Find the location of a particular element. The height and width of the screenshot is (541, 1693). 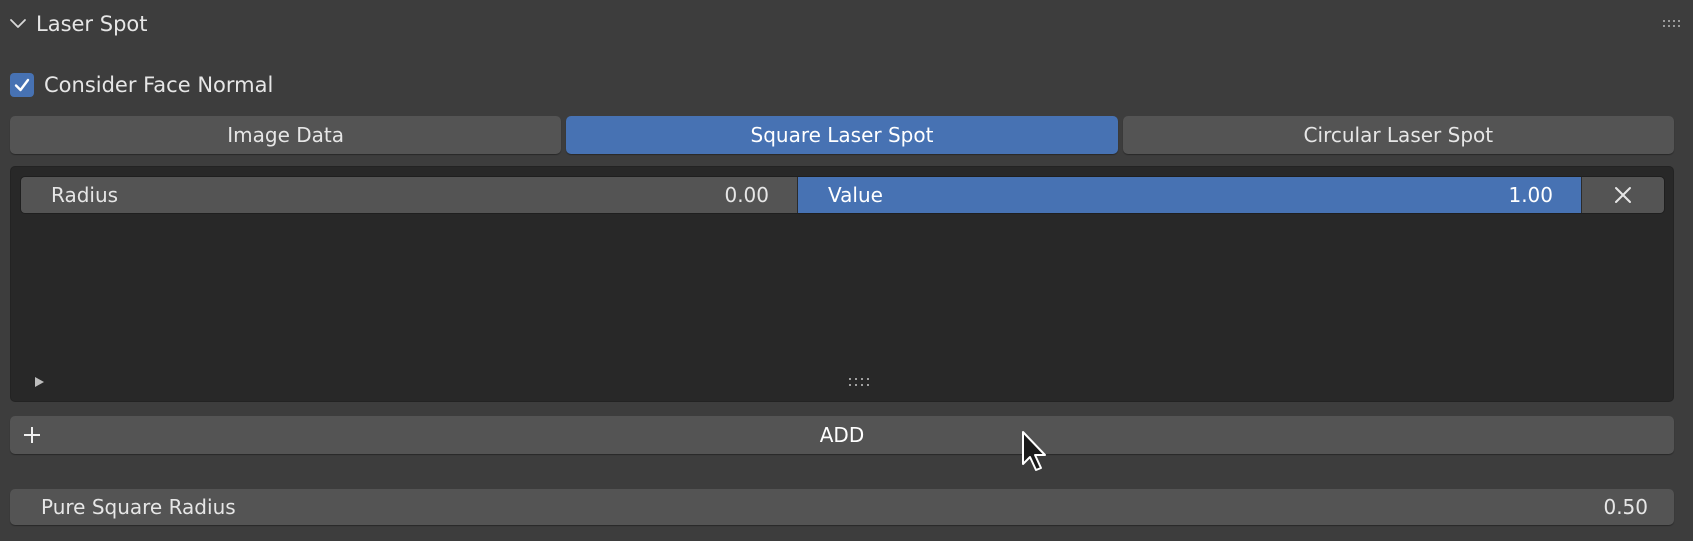

consider-face-normal-label: Consider Face Normal is located at coordinates (159, 85).